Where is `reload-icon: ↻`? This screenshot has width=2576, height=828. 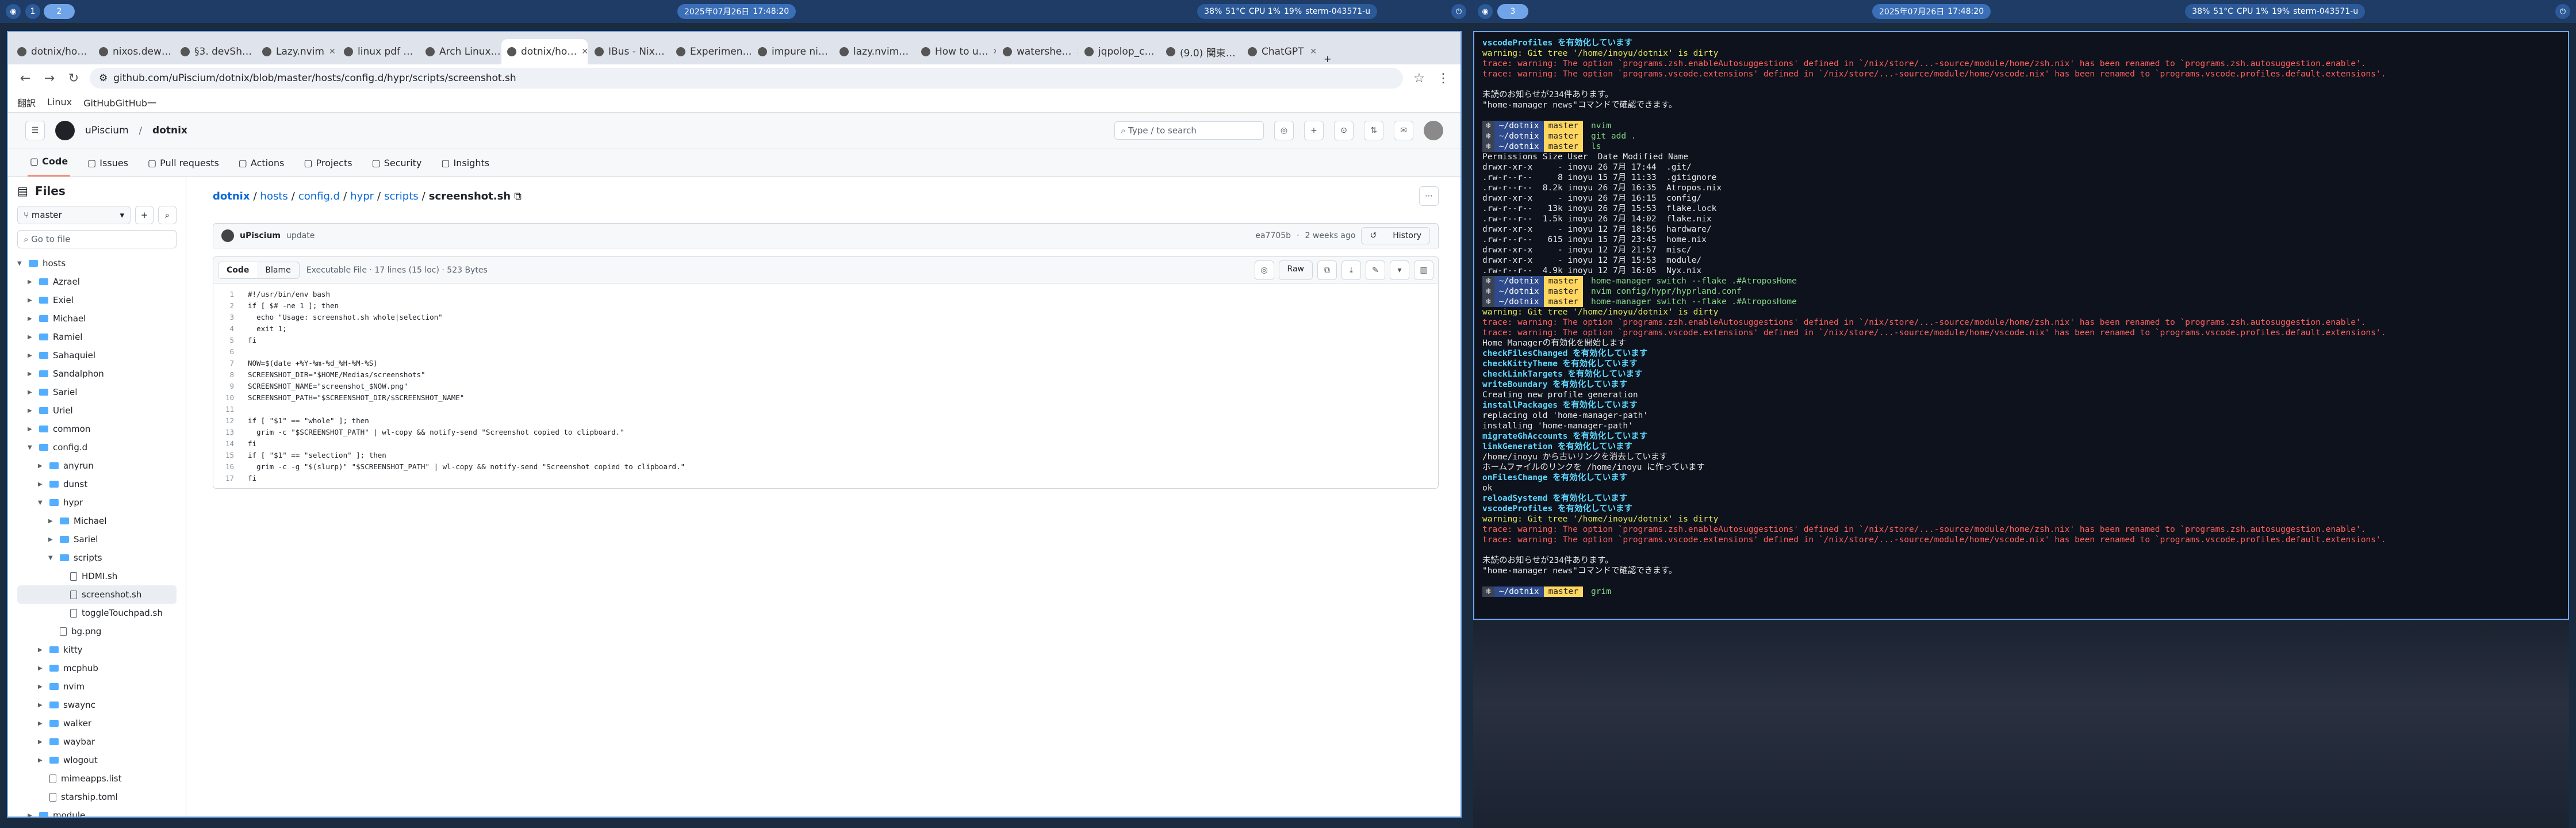
reload-icon: ↻ is located at coordinates (74, 78).